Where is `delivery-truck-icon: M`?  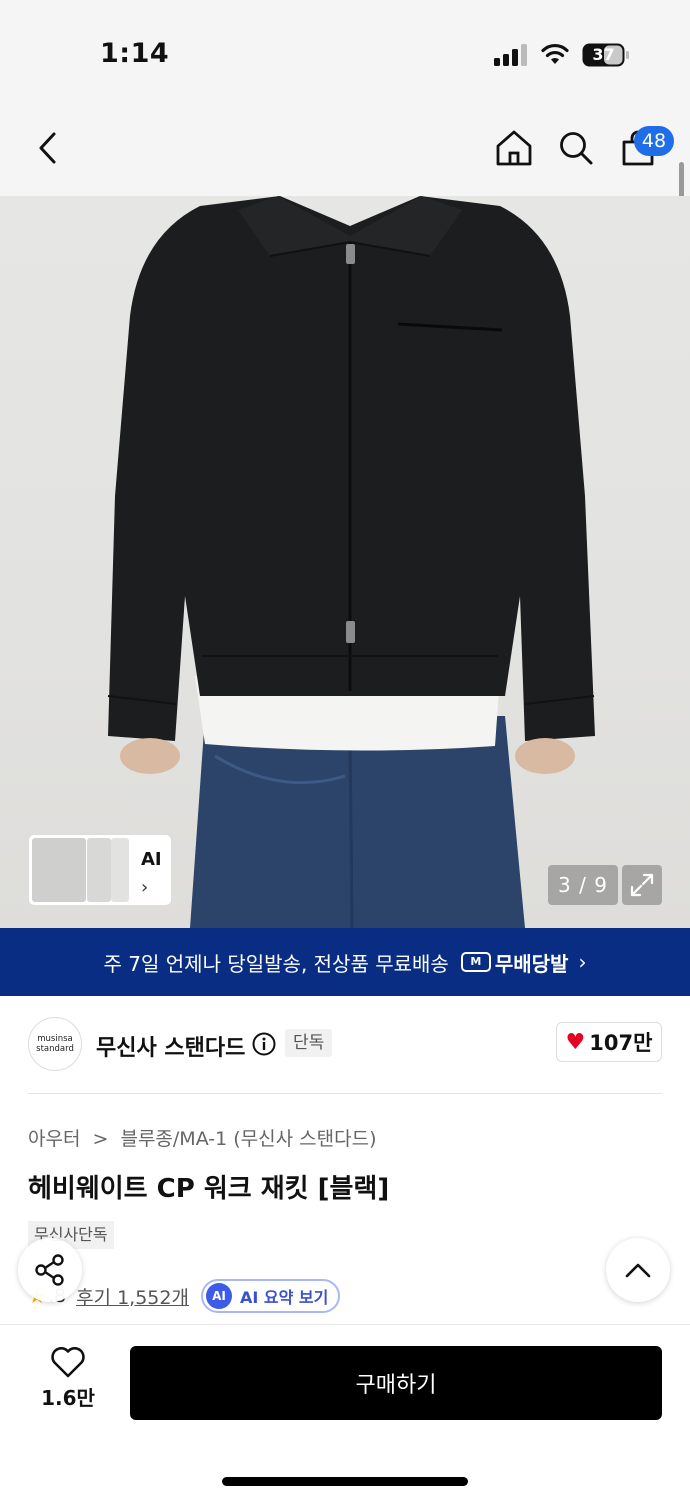 delivery-truck-icon: M is located at coordinates (475, 962).